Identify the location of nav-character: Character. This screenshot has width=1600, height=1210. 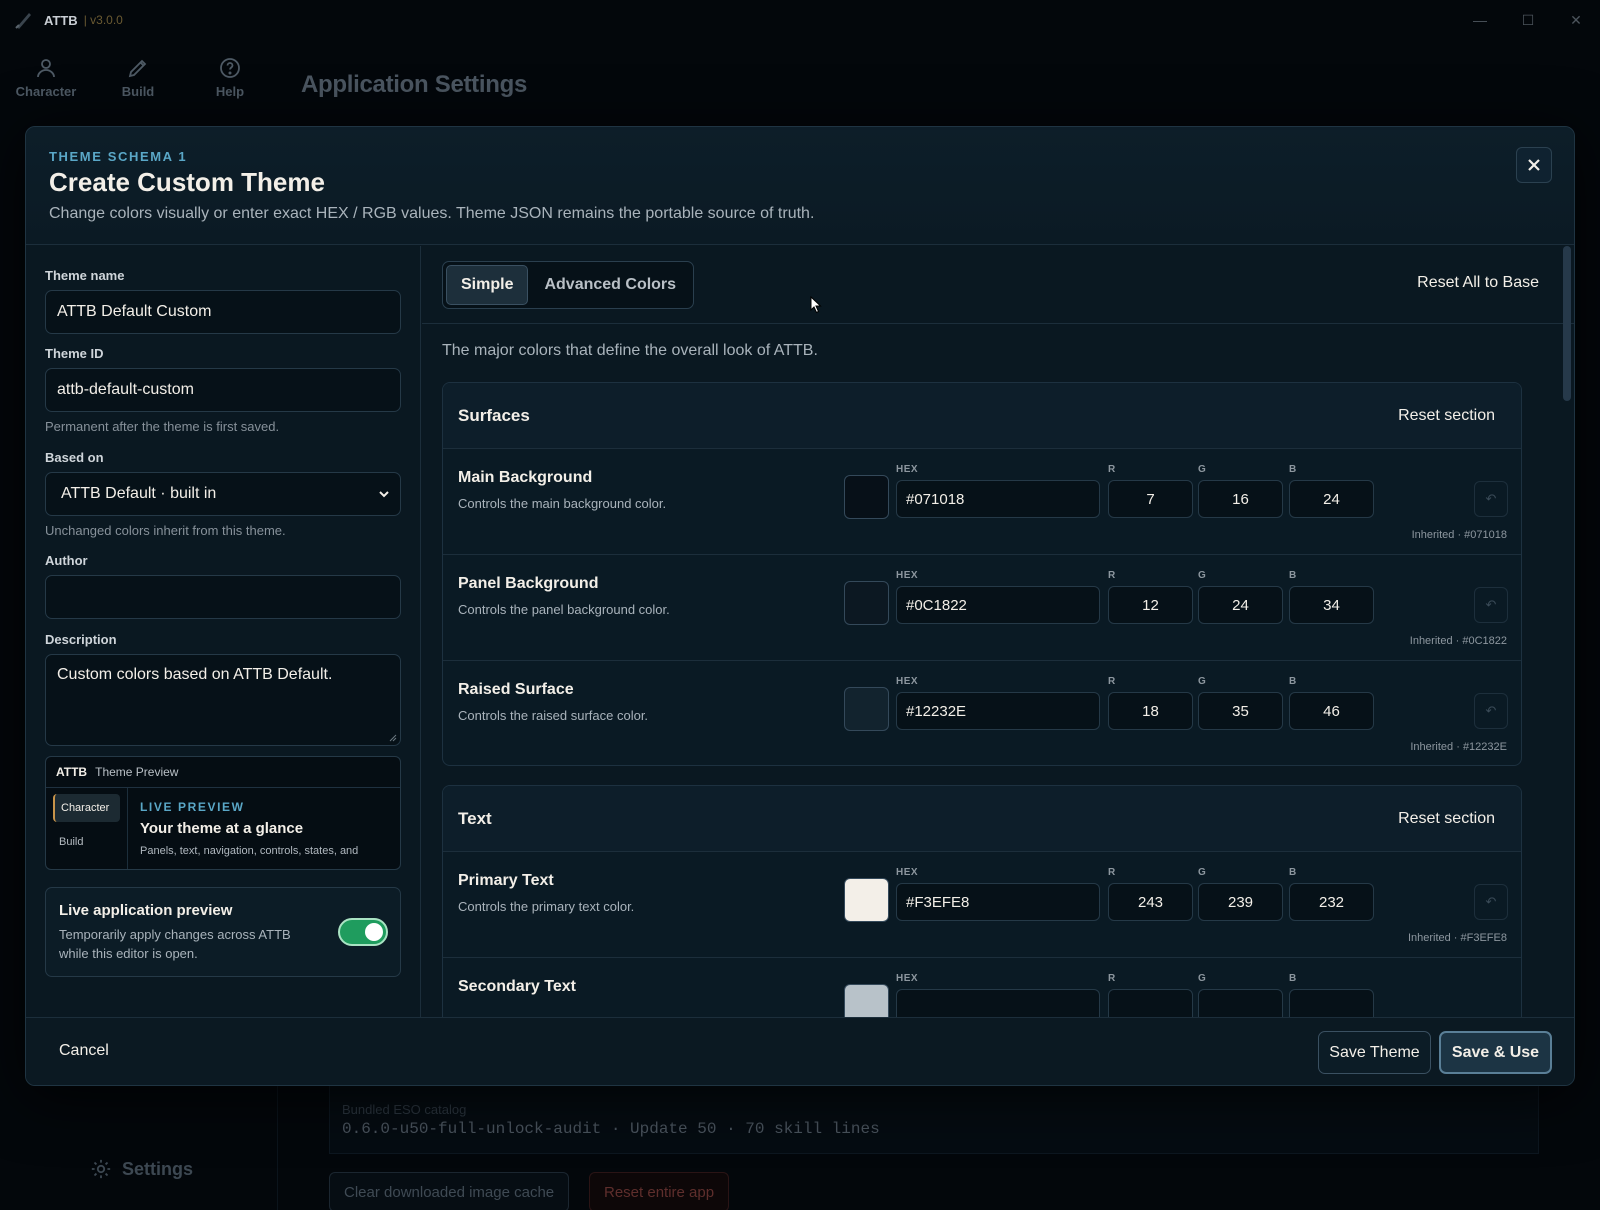
(46, 77).